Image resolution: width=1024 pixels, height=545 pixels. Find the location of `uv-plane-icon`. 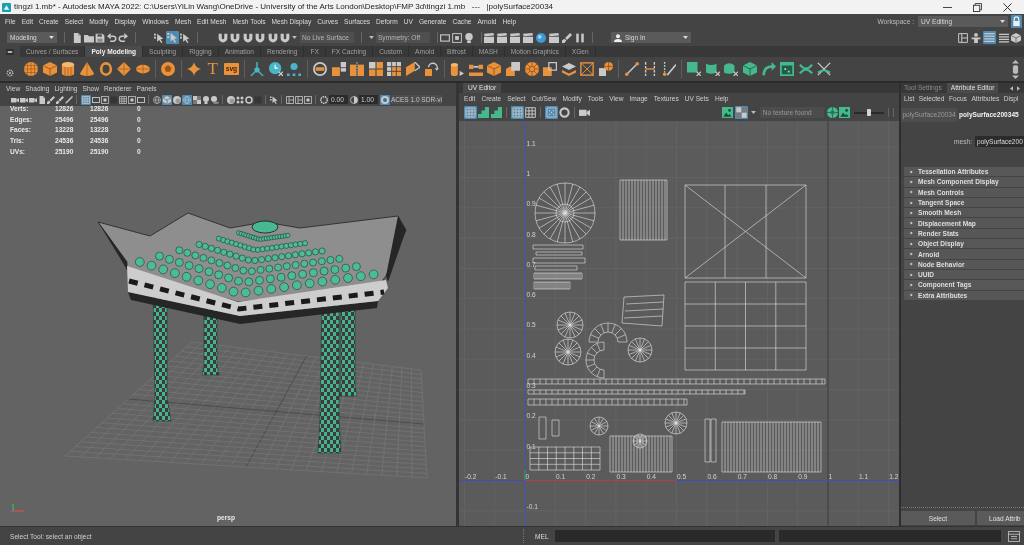

uv-plane-icon is located at coordinates (694, 69).